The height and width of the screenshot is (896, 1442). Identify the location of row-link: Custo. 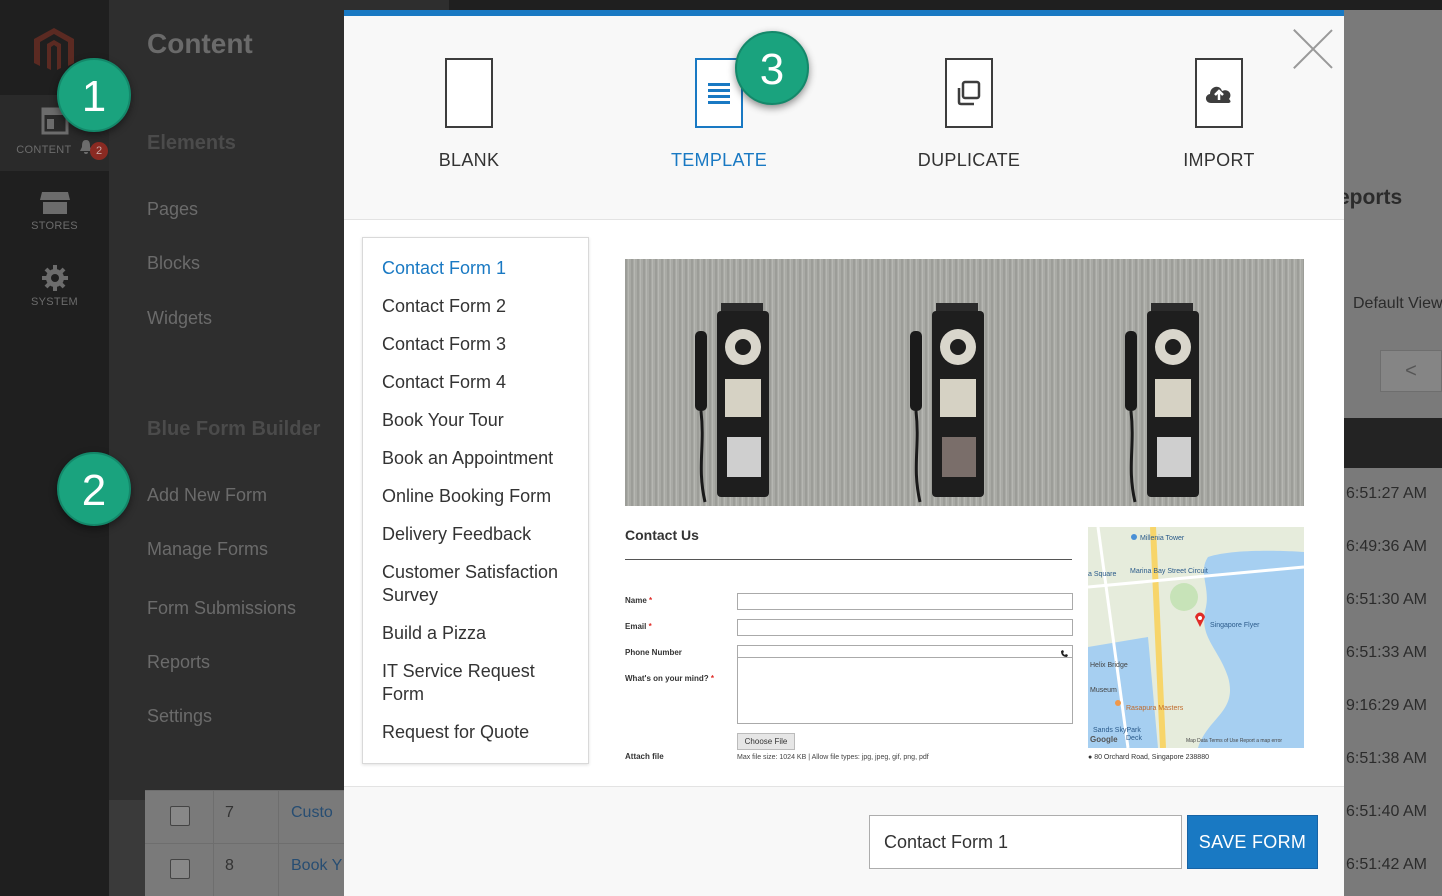
(312, 813).